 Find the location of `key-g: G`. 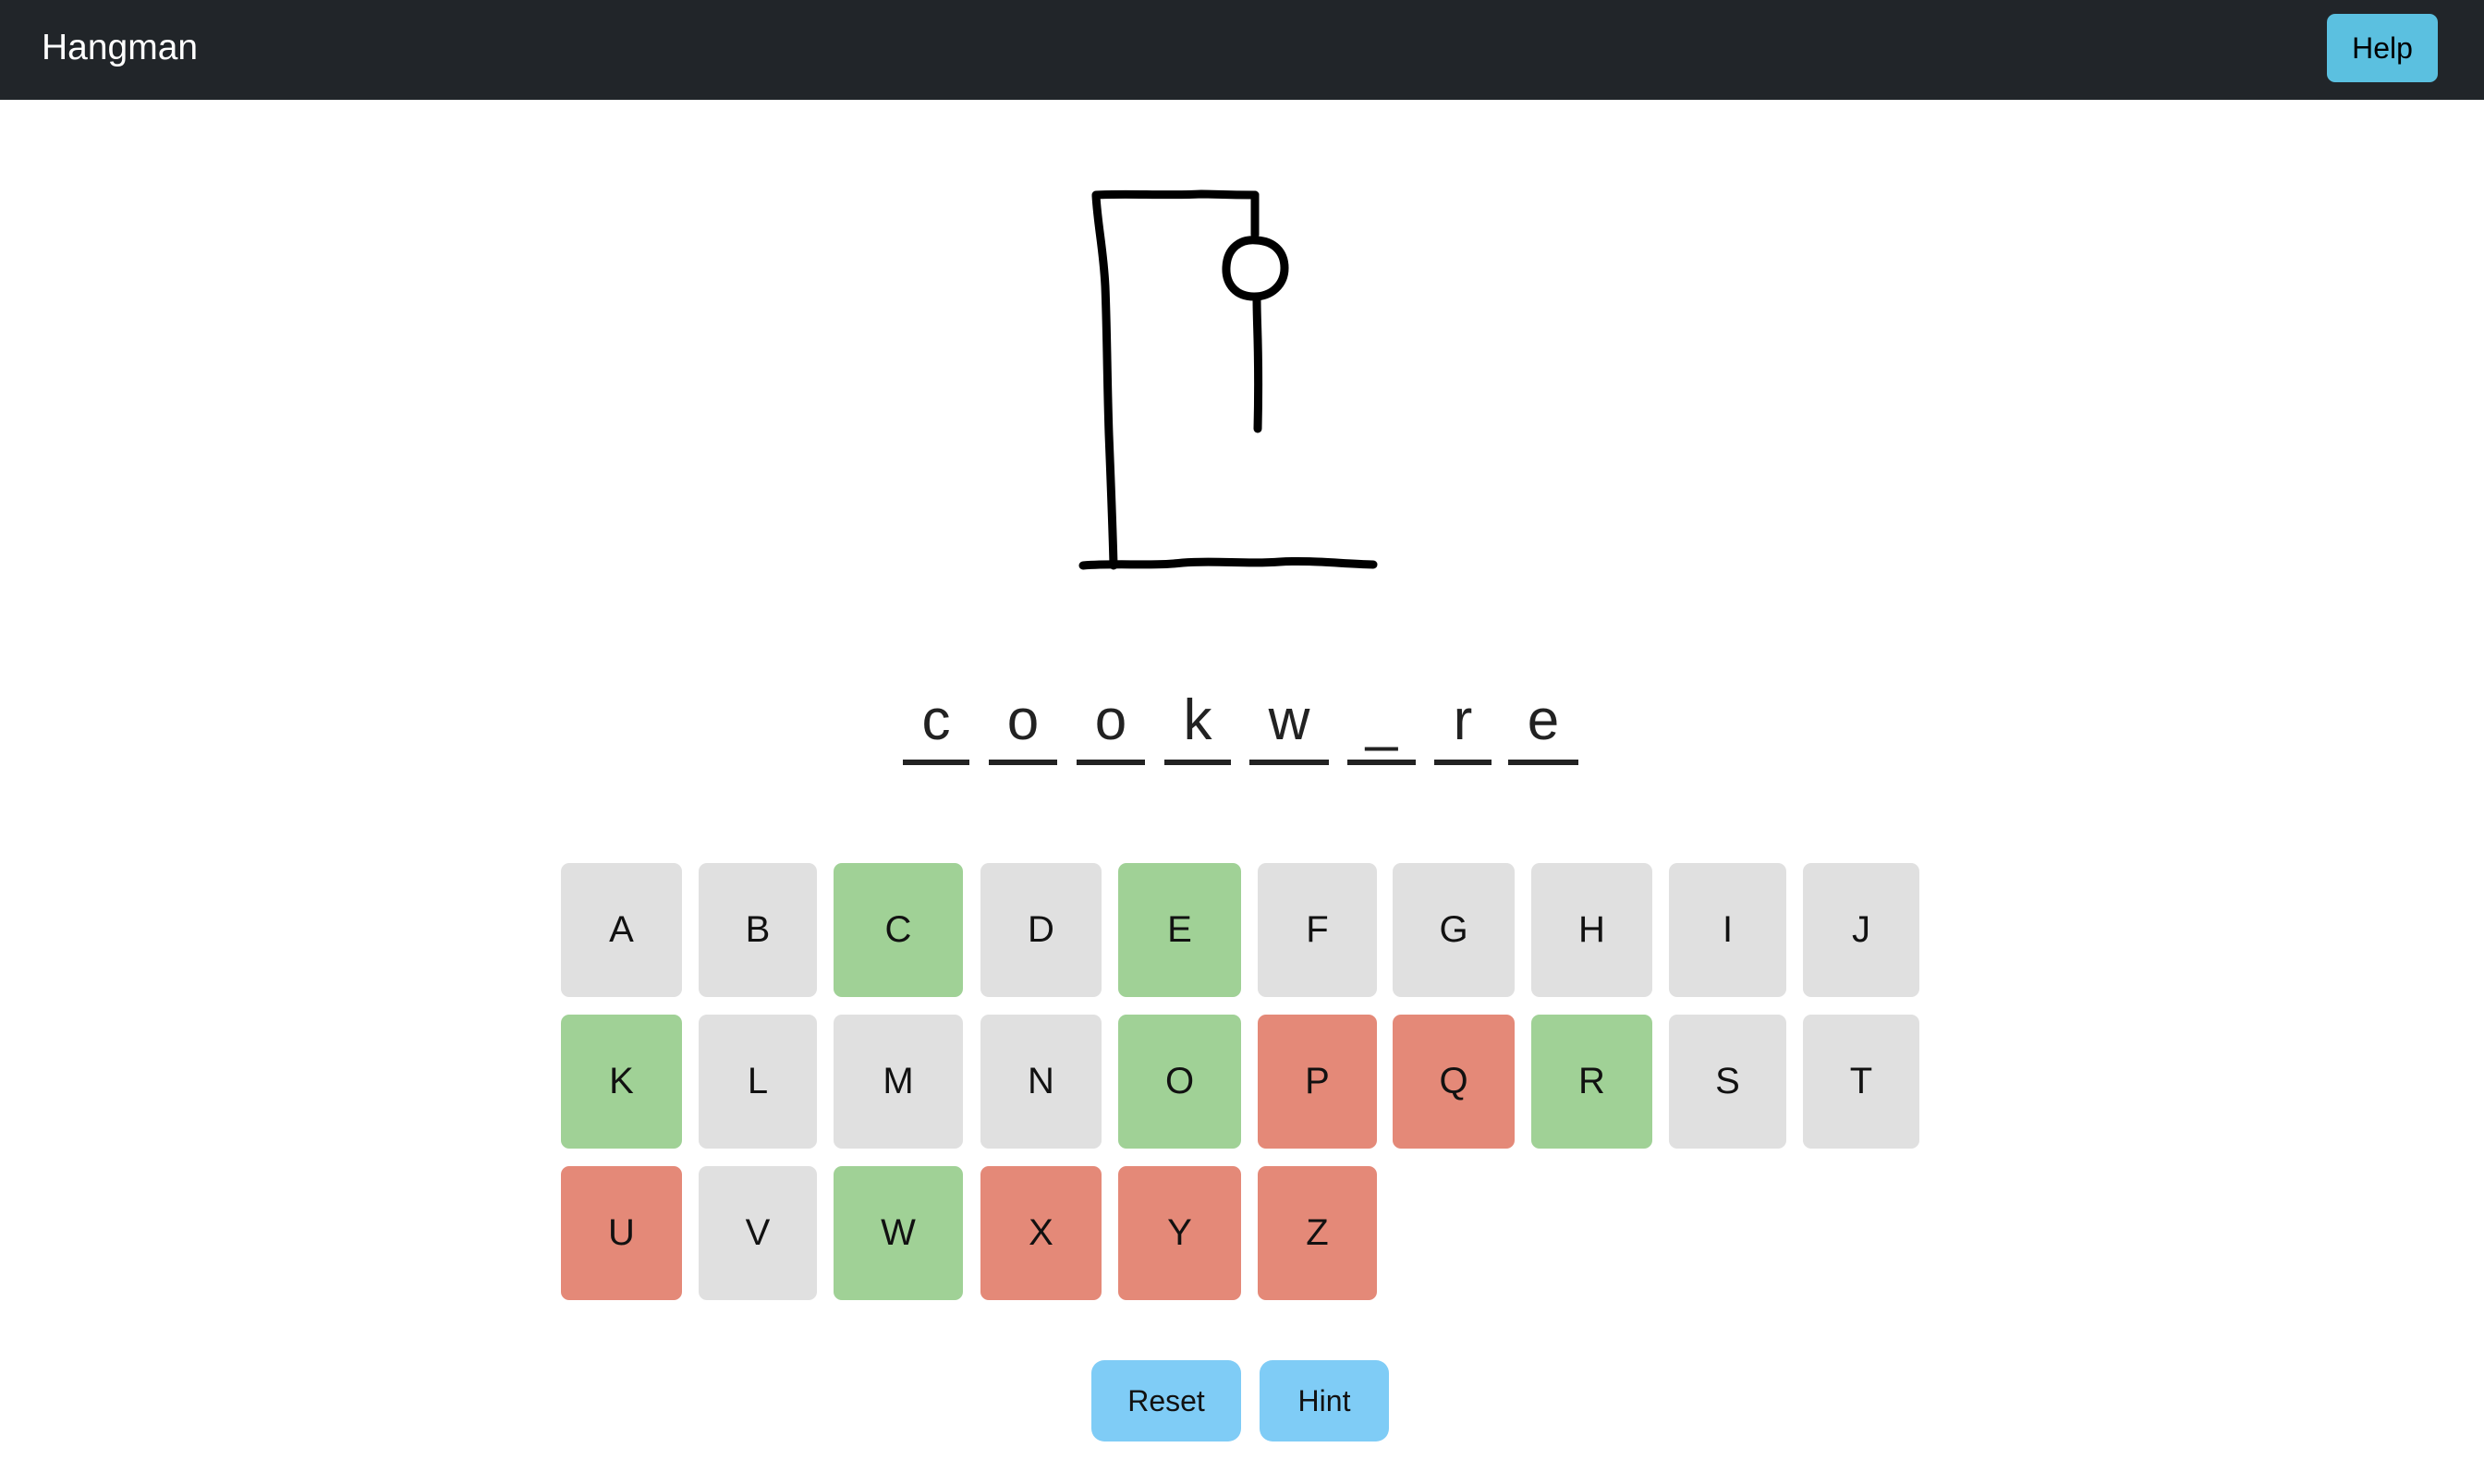

key-g: G is located at coordinates (1454, 930).